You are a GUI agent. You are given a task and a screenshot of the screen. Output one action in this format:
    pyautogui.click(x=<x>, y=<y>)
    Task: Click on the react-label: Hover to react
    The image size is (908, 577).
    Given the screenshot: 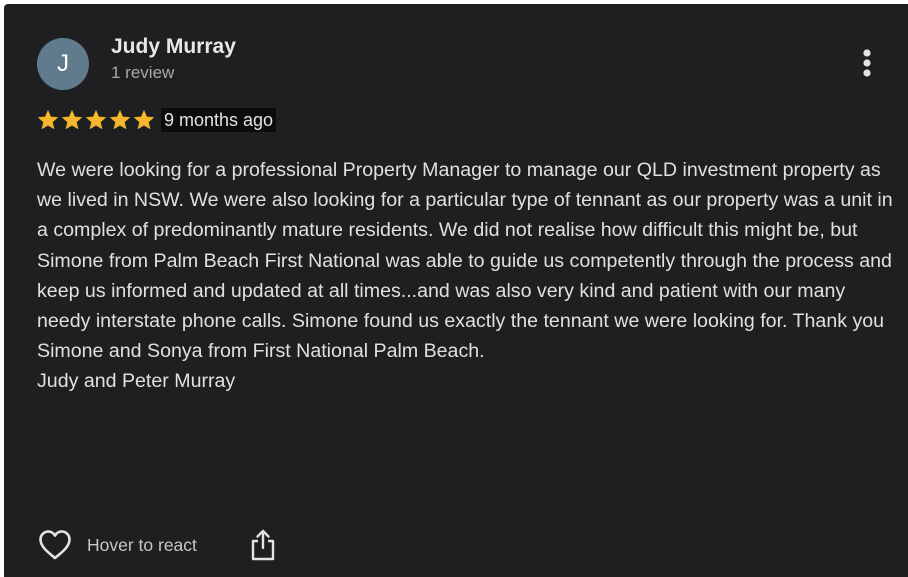 What is the action you would take?
    pyautogui.click(x=142, y=545)
    